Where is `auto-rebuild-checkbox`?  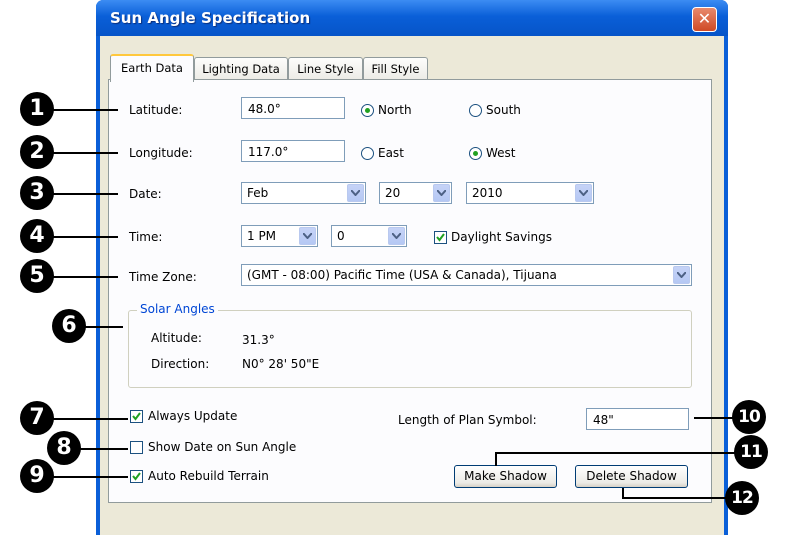 auto-rebuild-checkbox is located at coordinates (136, 476).